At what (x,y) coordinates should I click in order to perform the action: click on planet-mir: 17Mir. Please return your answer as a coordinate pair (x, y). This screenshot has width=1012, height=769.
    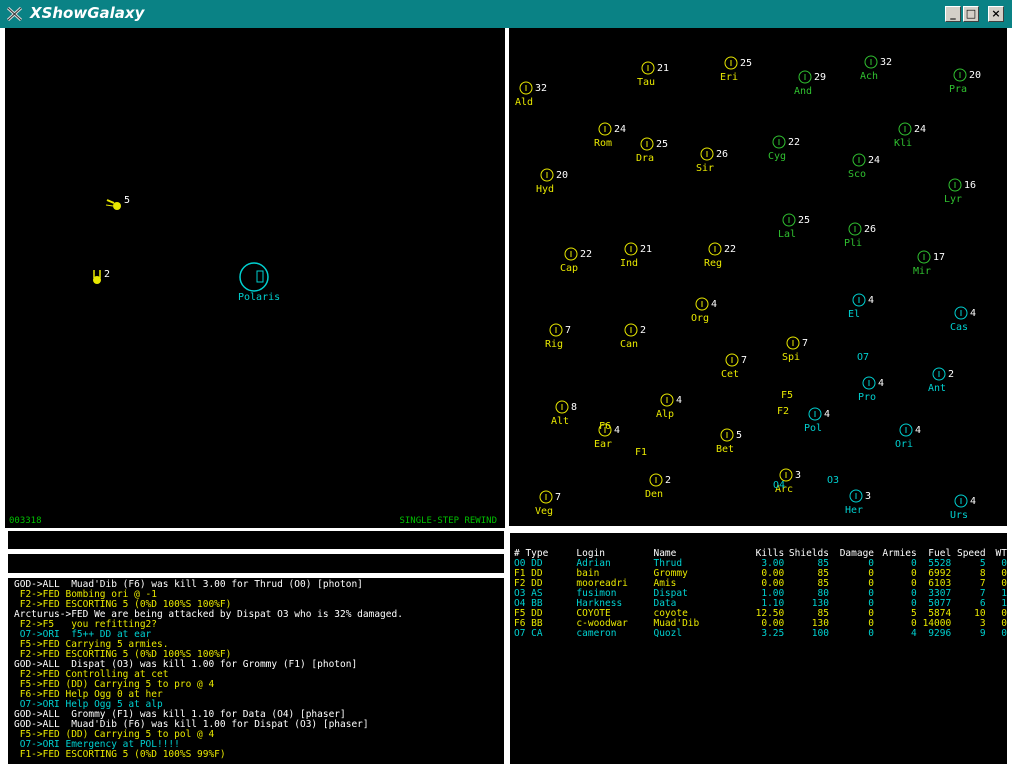
    Looking at the image, I should click on (929, 263).